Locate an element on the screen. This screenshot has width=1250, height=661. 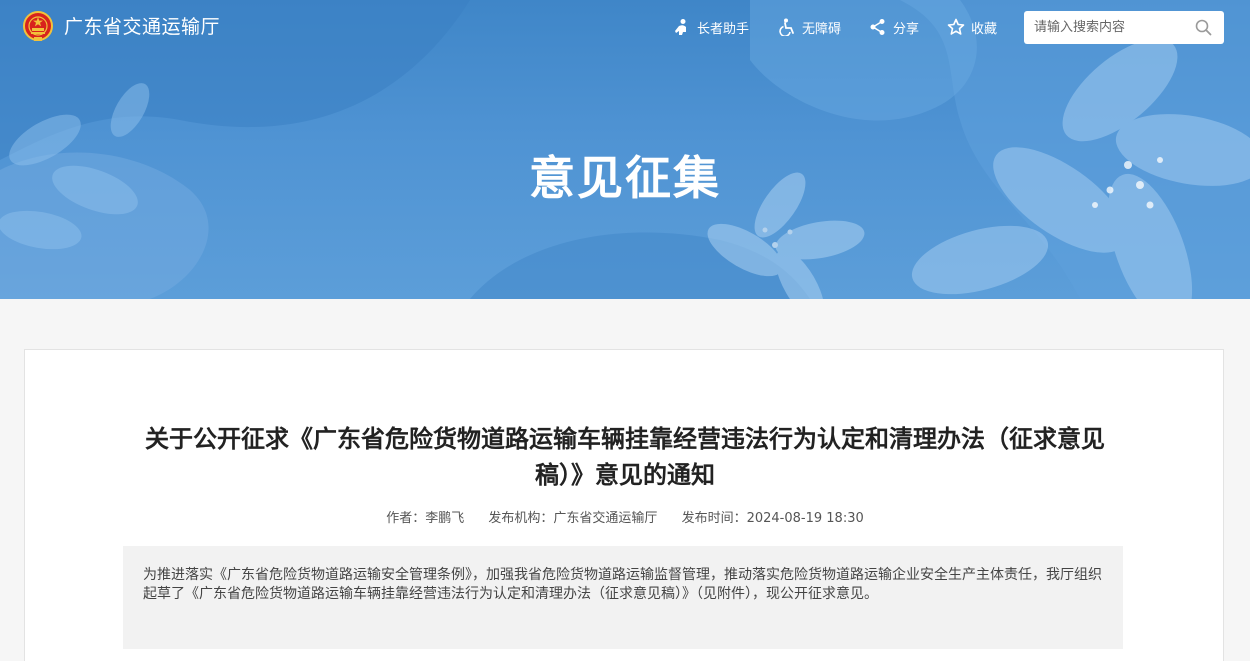
accessibility-button: 无障碍 is located at coordinates (809, 27).